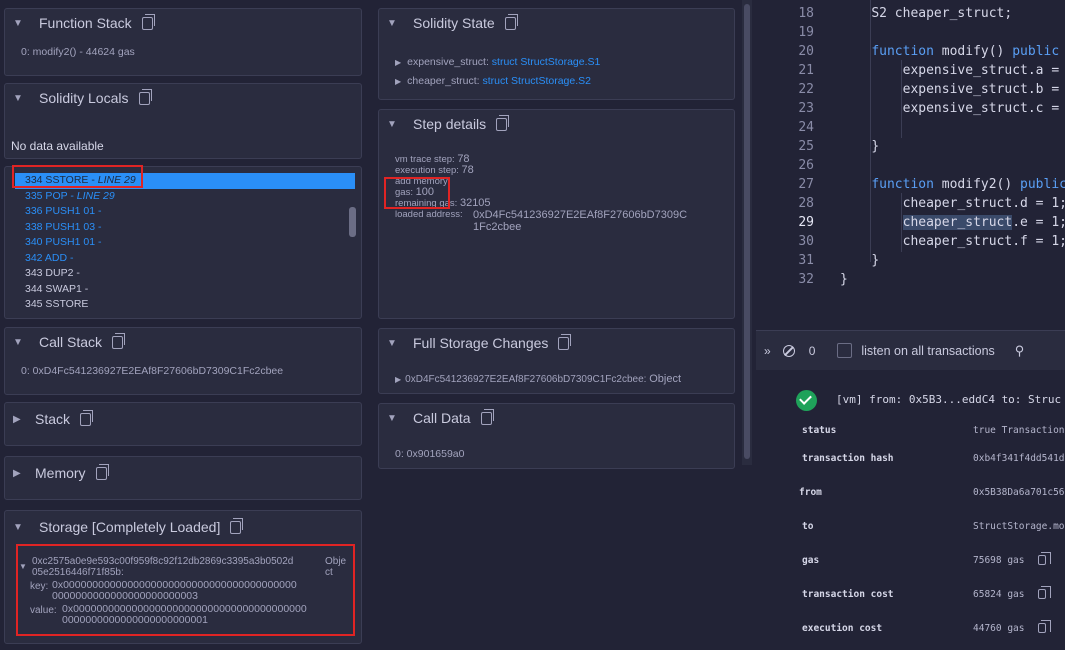  What do you see at coordinates (183, 473) in the screenshot?
I see `memory-header: ▶ Memory` at bounding box center [183, 473].